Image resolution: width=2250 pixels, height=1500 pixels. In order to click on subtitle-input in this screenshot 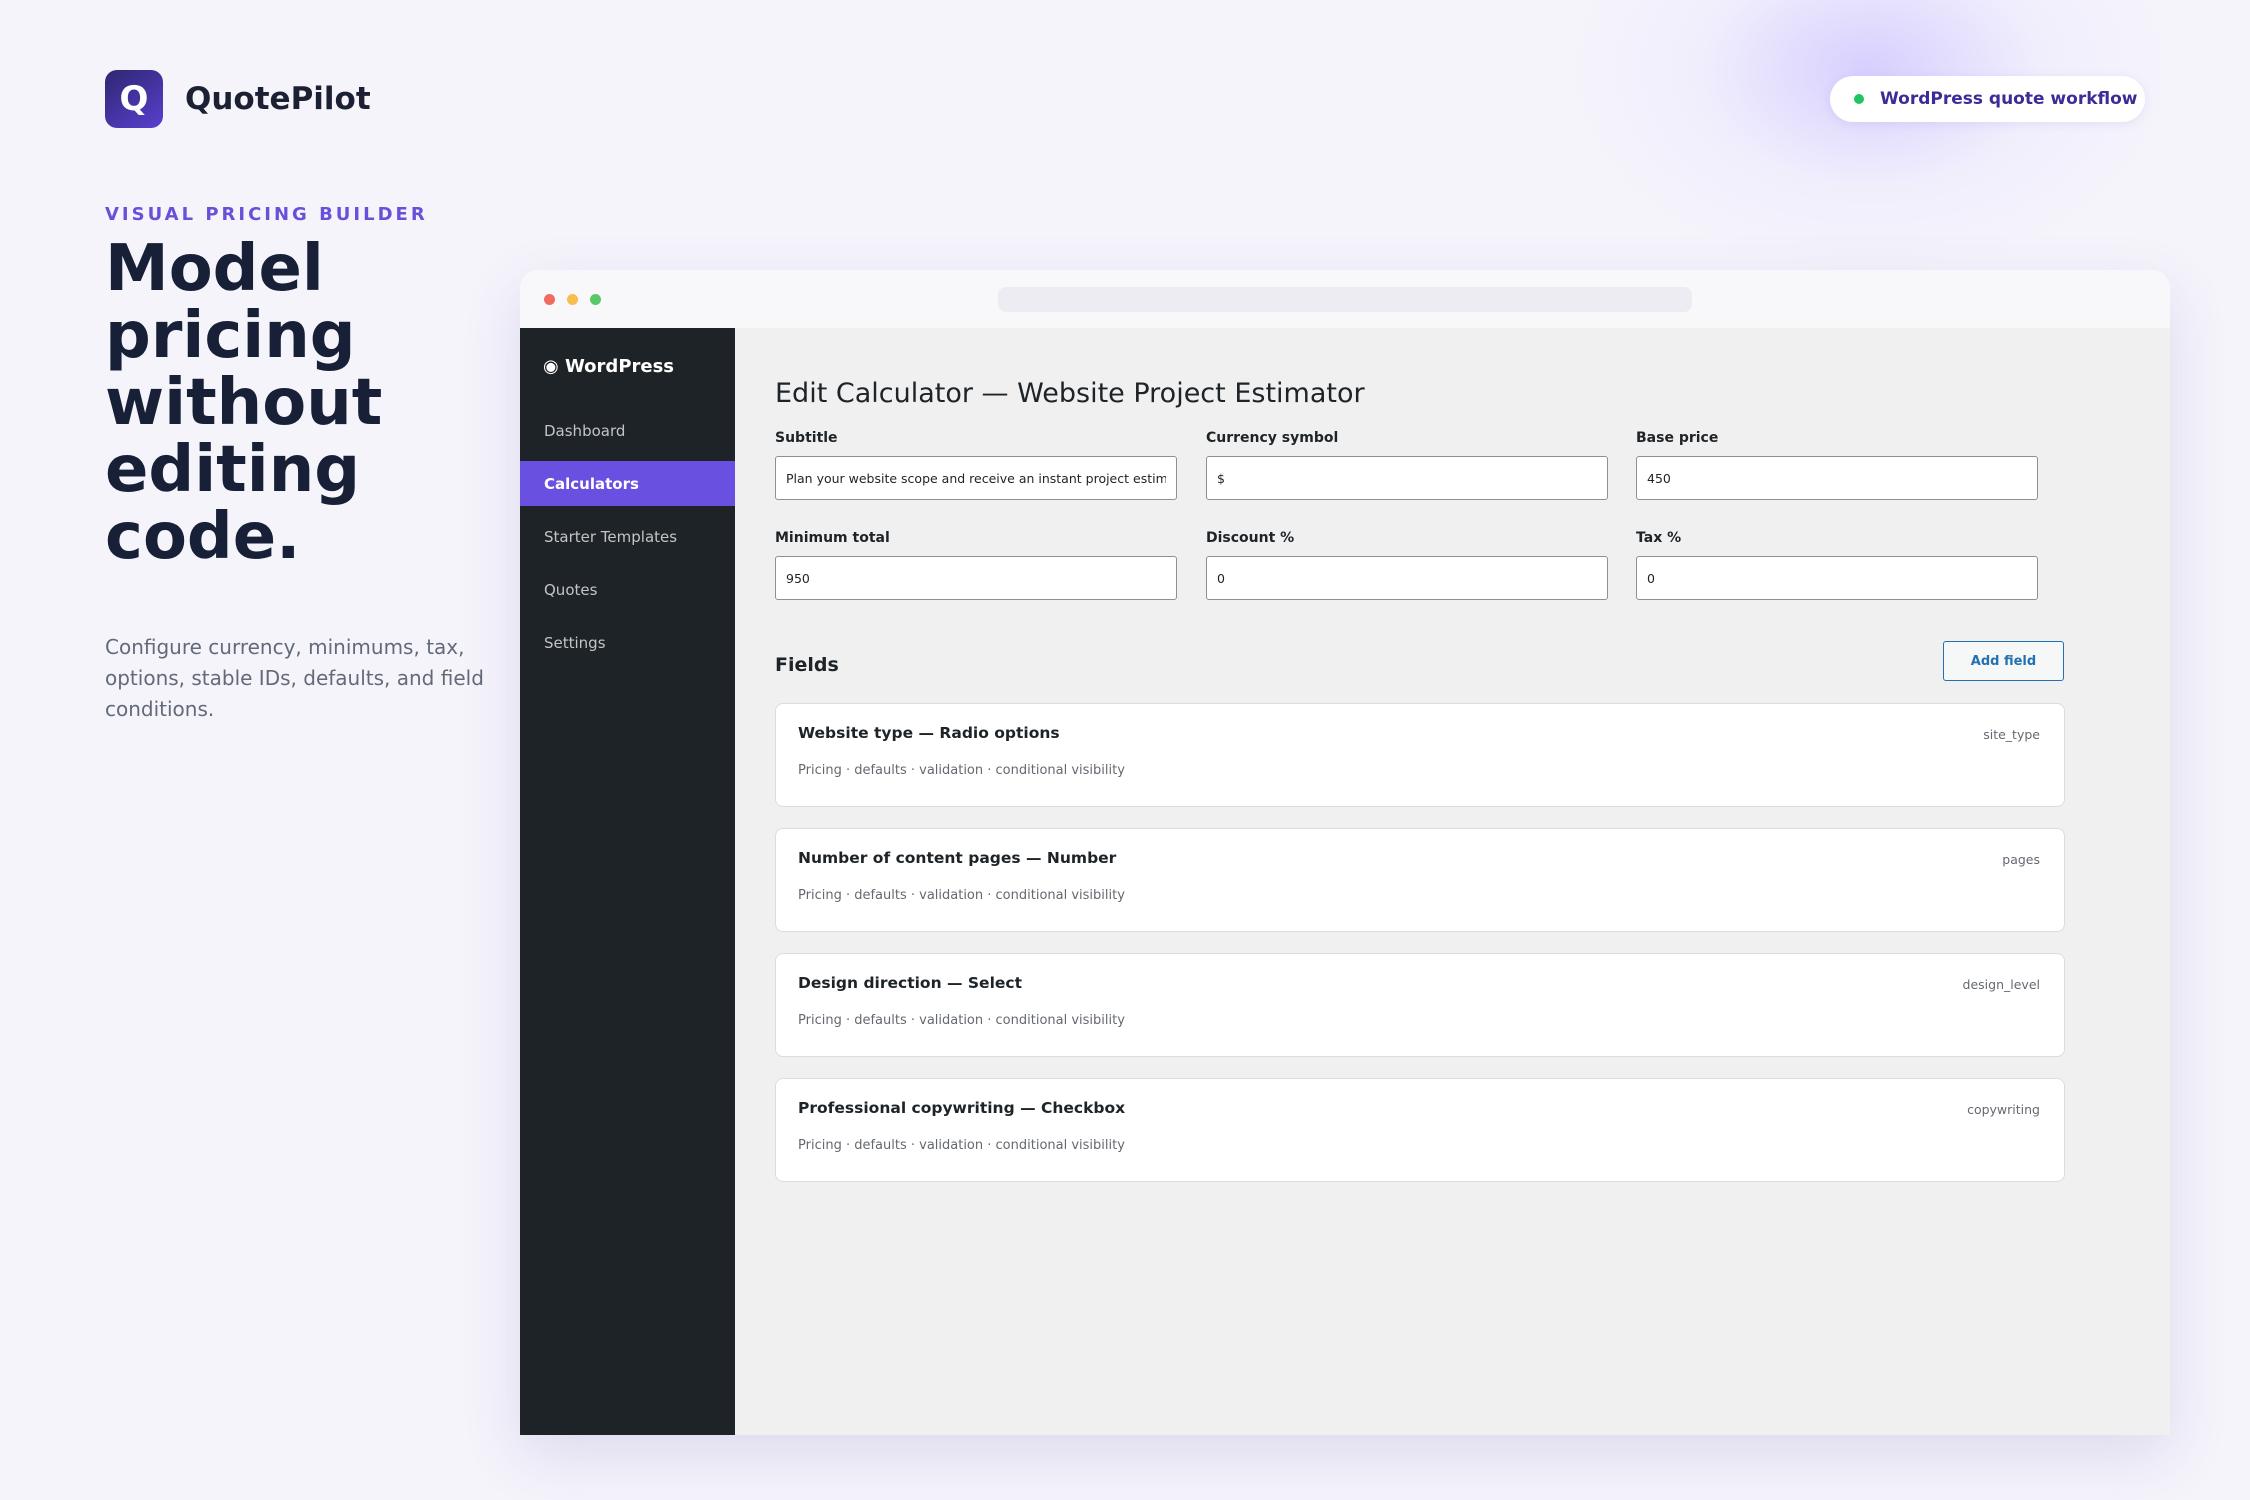, I will do `click(976, 478)`.